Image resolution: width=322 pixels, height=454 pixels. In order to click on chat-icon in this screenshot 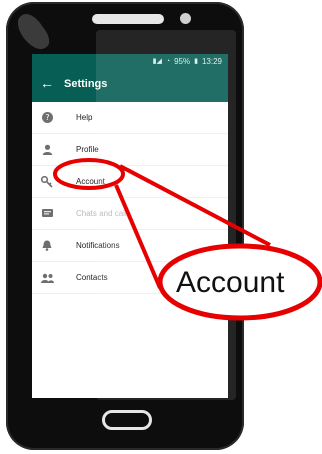, I will do `click(47, 213)`.